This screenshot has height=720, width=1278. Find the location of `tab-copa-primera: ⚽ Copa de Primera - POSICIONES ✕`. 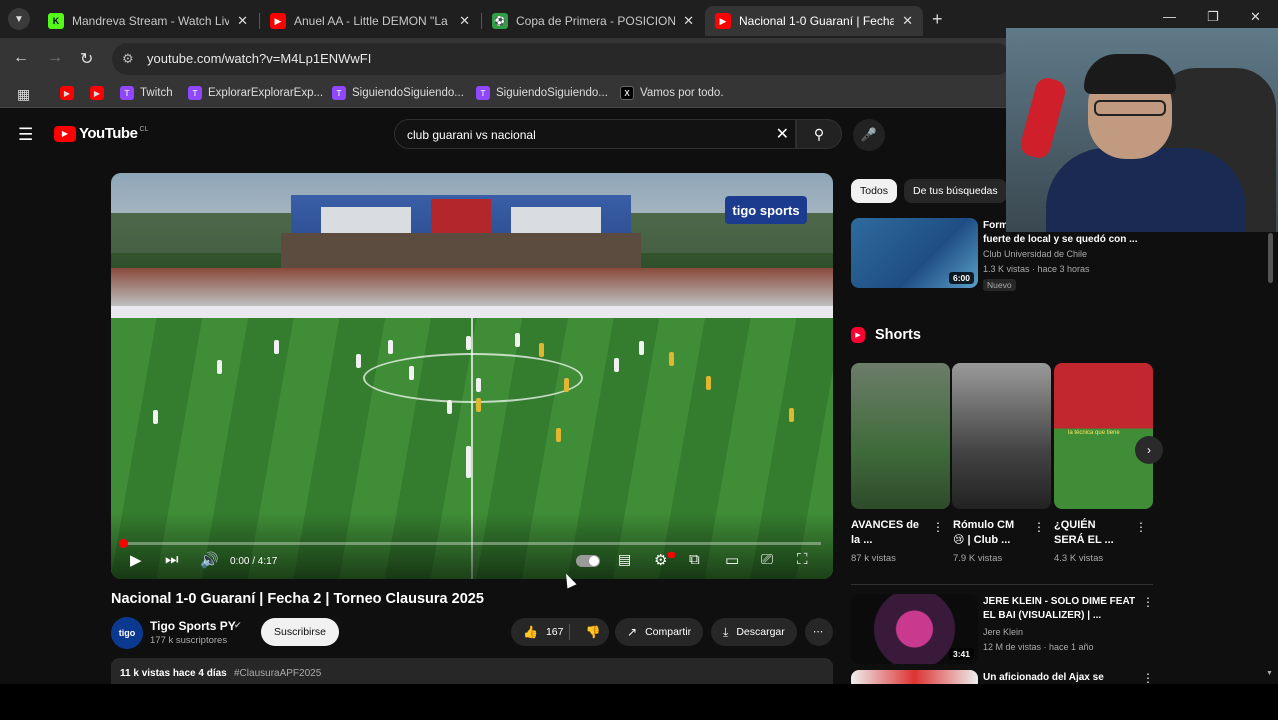

tab-copa-primera: ⚽ Copa de Primera - POSICIONES ✕ is located at coordinates (593, 21).